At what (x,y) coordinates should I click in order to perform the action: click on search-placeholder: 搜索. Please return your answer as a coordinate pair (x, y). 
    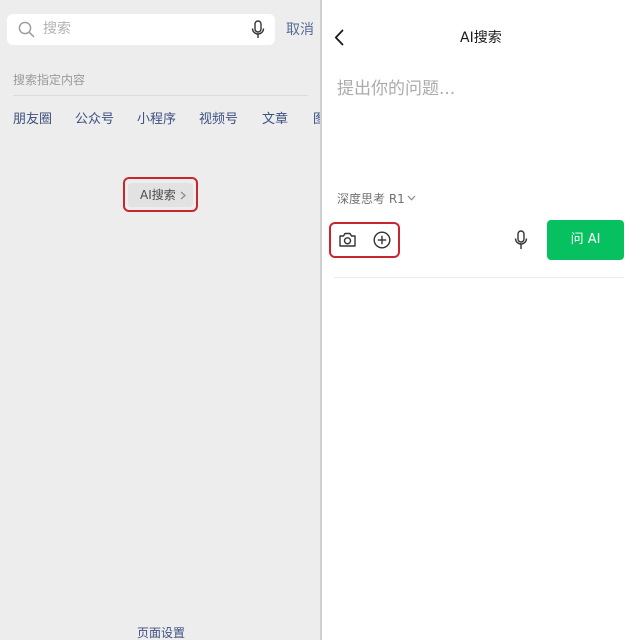
    Looking at the image, I should click on (57, 29).